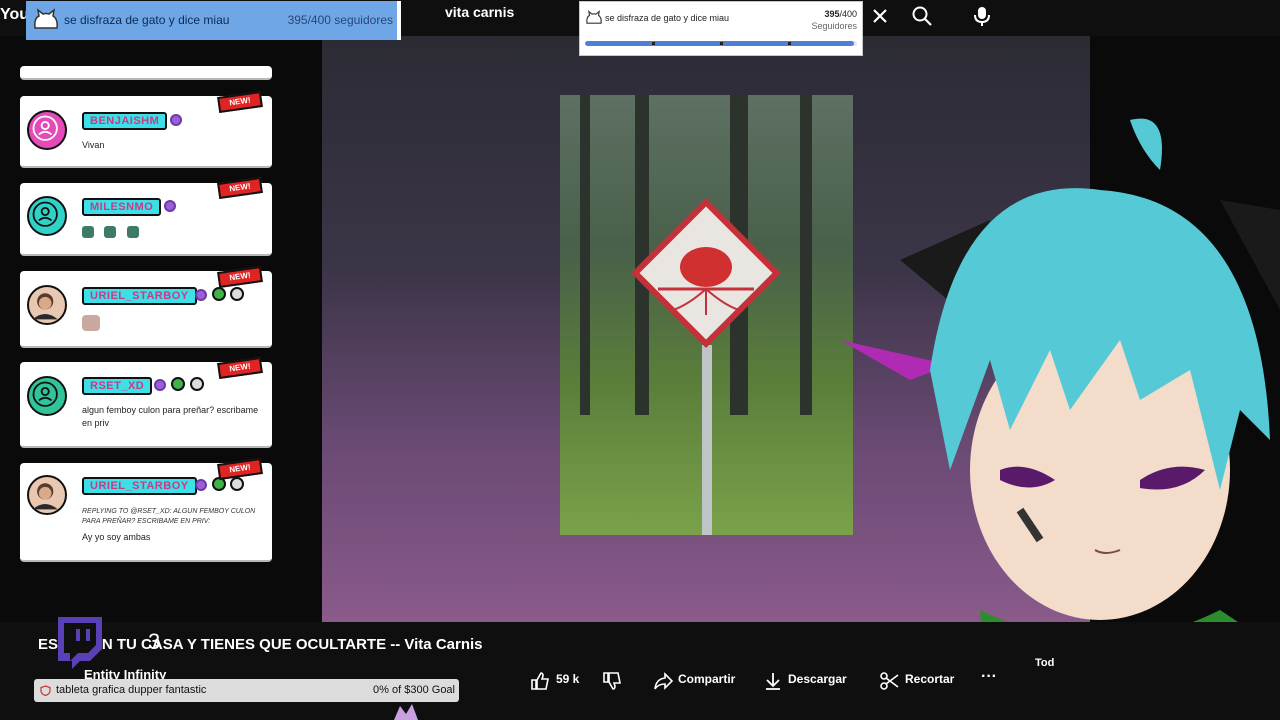  I want to click on chat-username: MILESNMO, so click(122, 207).